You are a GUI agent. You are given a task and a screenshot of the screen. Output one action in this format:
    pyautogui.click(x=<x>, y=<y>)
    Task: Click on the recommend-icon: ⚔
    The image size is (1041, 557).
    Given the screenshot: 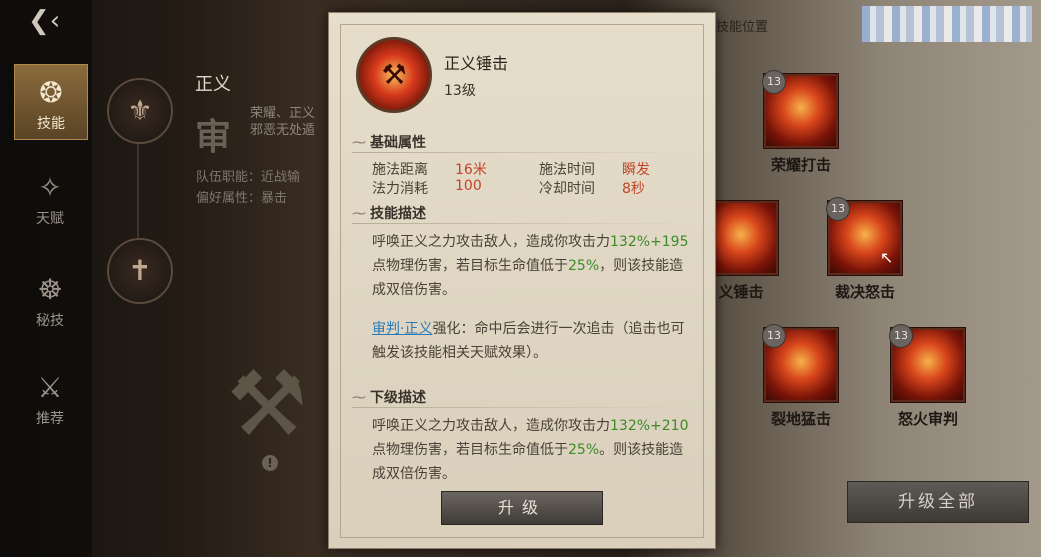 What is the action you would take?
    pyautogui.click(x=50, y=387)
    